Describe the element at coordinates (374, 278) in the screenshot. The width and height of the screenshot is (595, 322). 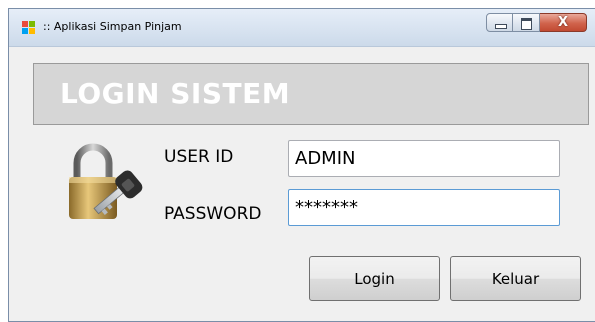
I see `login-button: Login` at that location.